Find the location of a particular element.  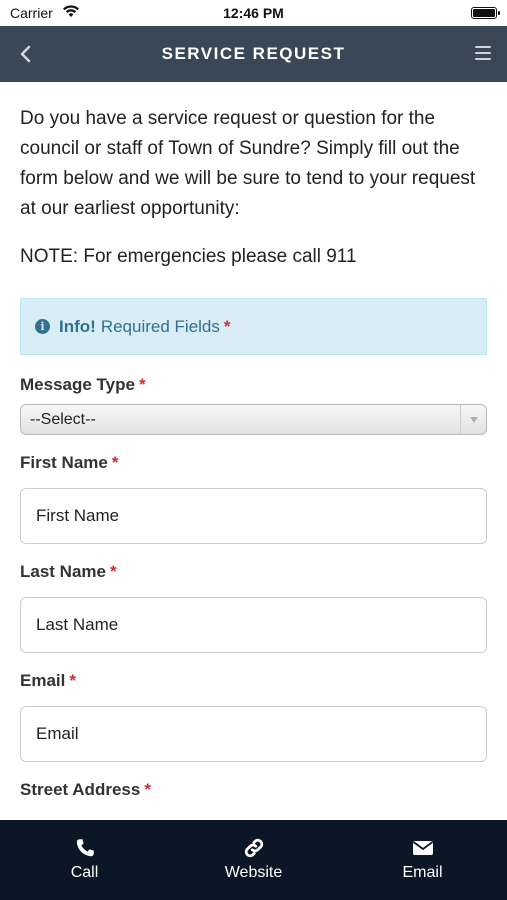

message-type-value: --Select-- is located at coordinates (63, 419).